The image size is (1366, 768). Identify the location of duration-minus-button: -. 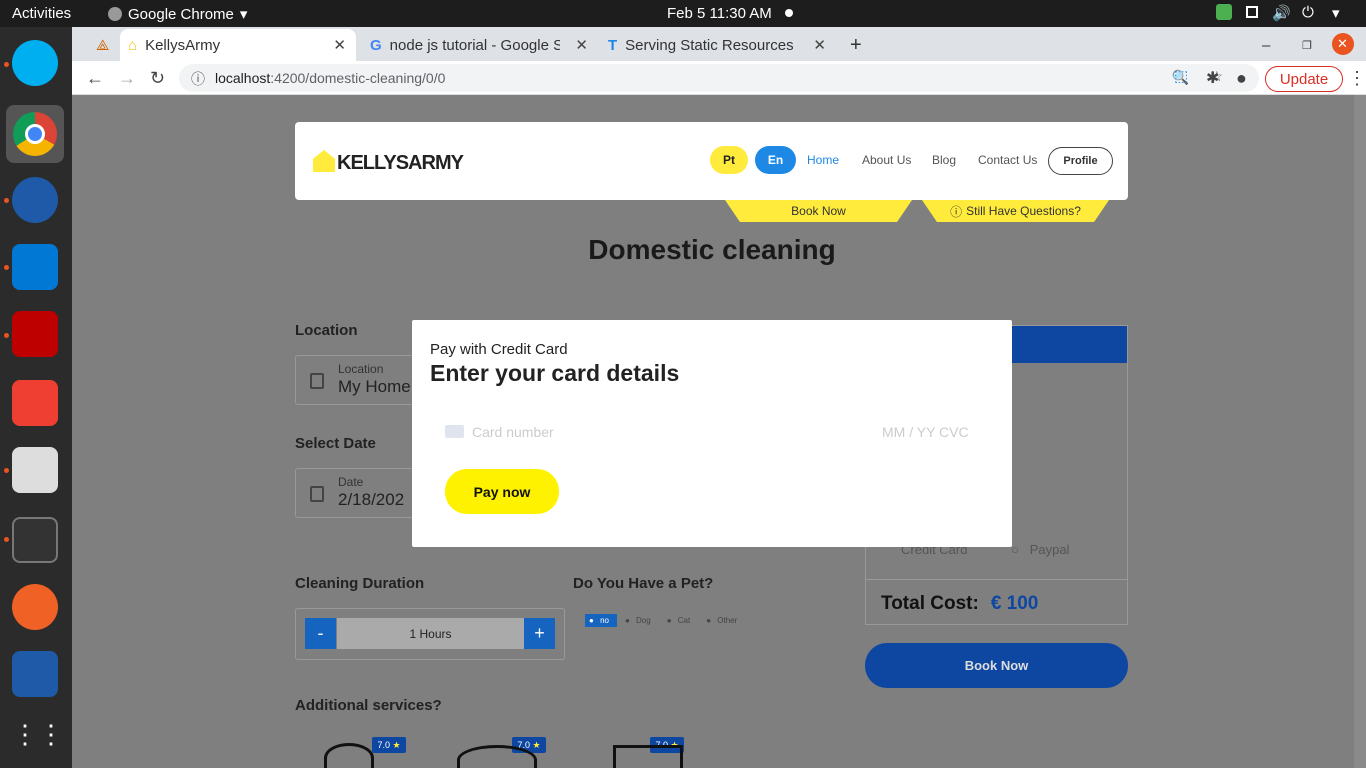
(320, 633).